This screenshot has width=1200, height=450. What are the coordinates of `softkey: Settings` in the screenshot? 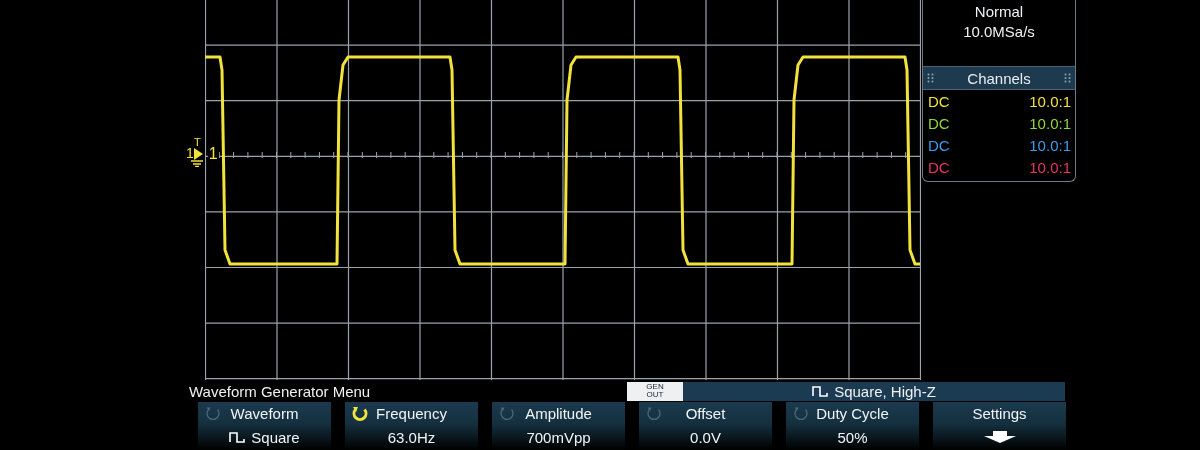 It's located at (999, 426).